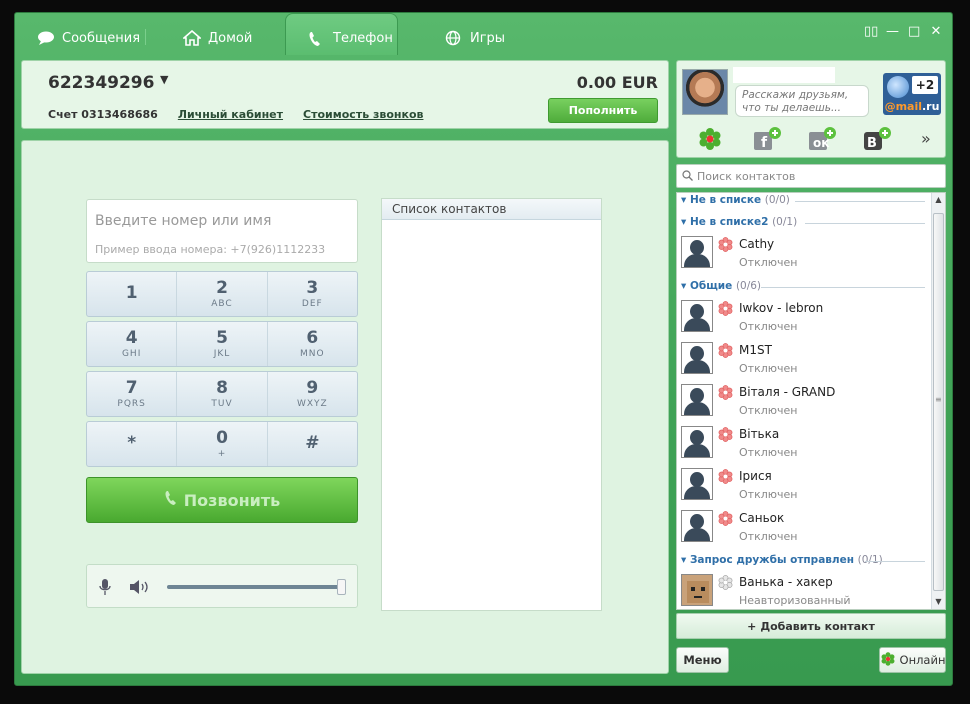 The image size is (970, 704). What do you see at coordinates (764, 143) in the screenshot?
I see `svg-text: f` at bounding box center [764, 143].